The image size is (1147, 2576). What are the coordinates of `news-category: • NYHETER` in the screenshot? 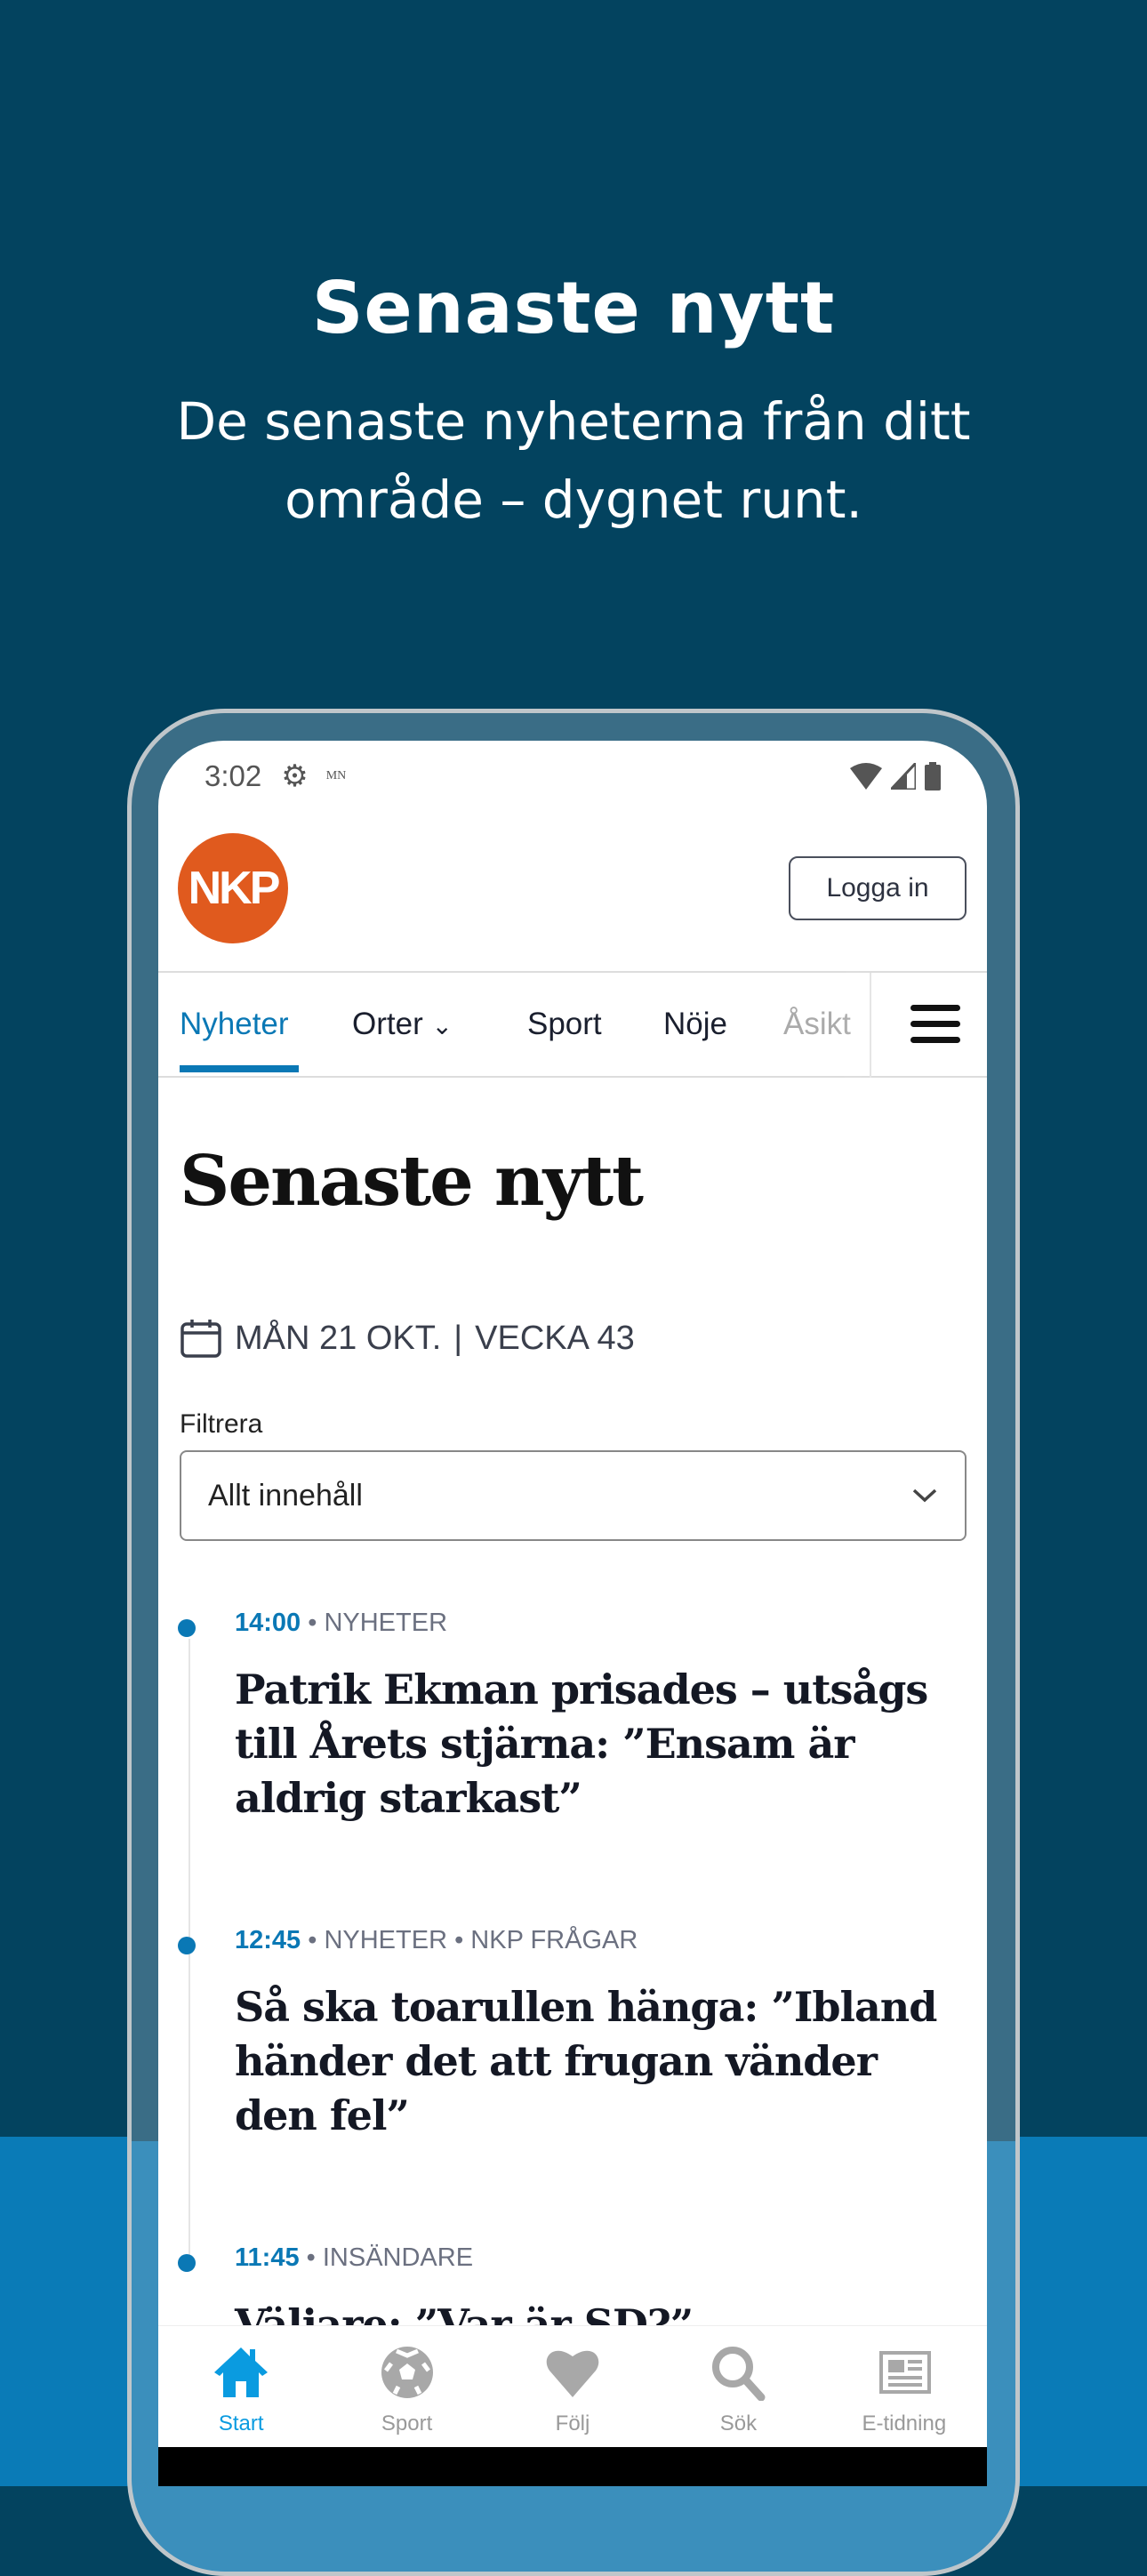 It's located at (378, 1623).